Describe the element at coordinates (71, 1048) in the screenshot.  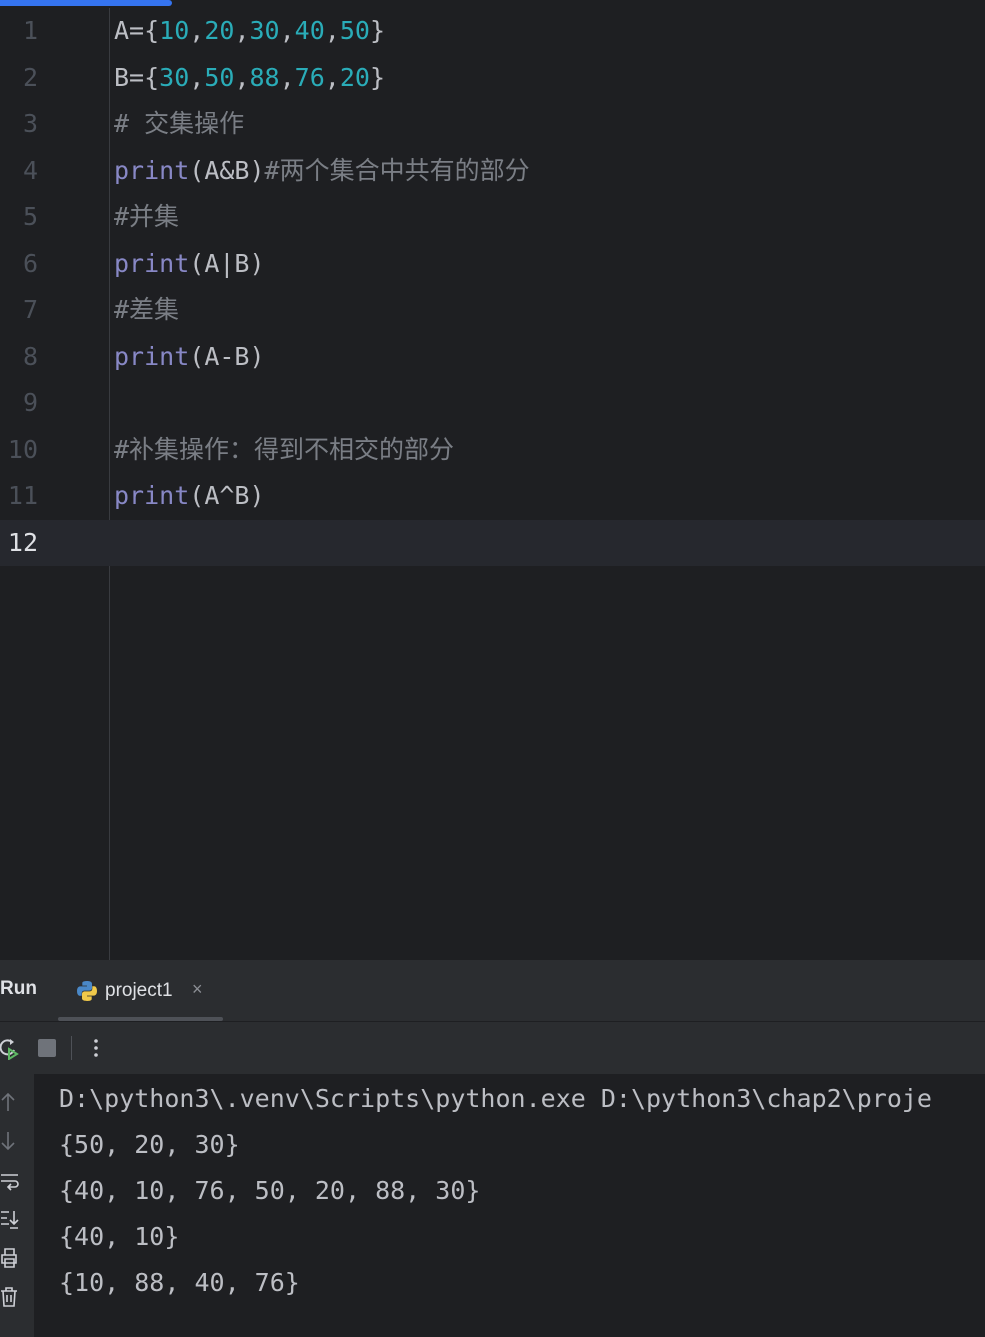
I see `toolbar-separator` at that location.